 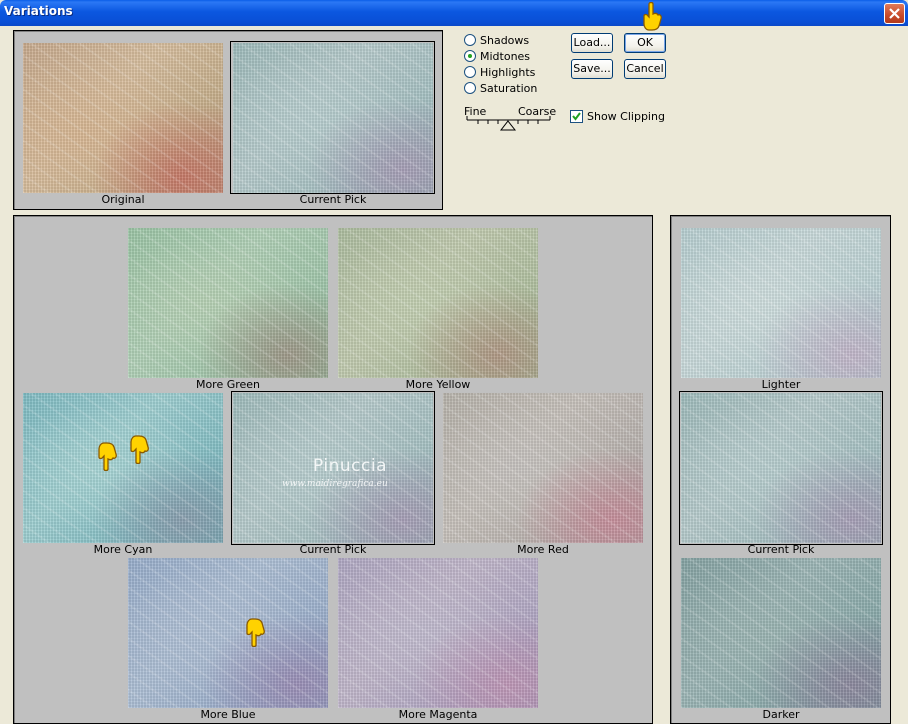 What do you see at coordinates (454, 13) in the screenshot?
I see `title-bar: Variations` at bounding box center [454, 13].